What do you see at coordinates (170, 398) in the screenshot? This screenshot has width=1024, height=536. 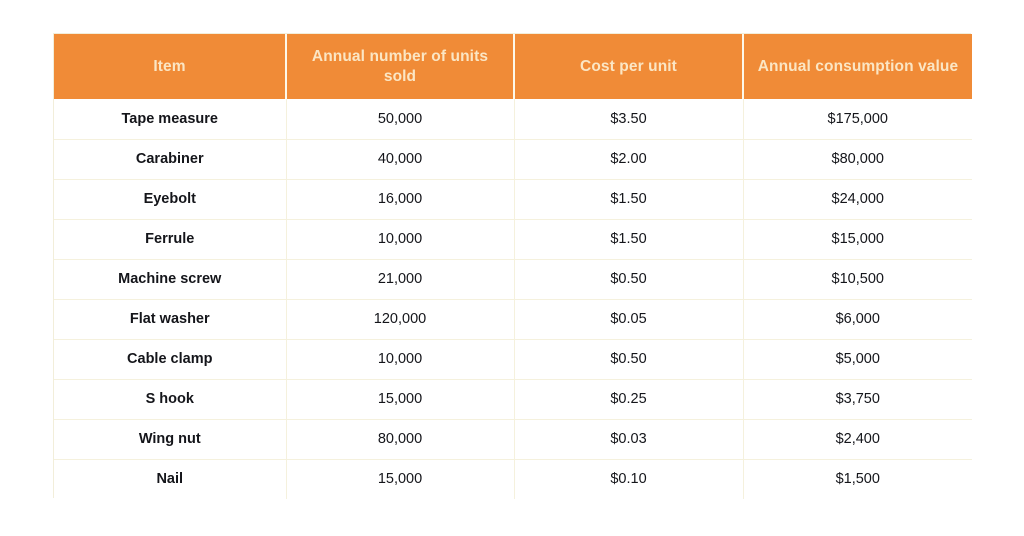 I see `cell-item: S hook` at bounding box center [170, 398].